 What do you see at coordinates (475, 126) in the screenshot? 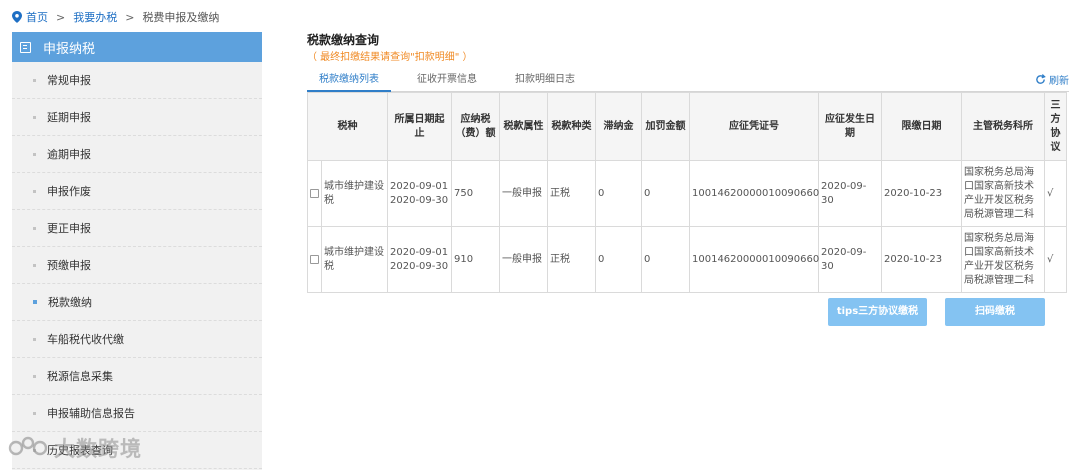
I see `header-amount: 应纳税（费）额` at bounding box center [475, 126].